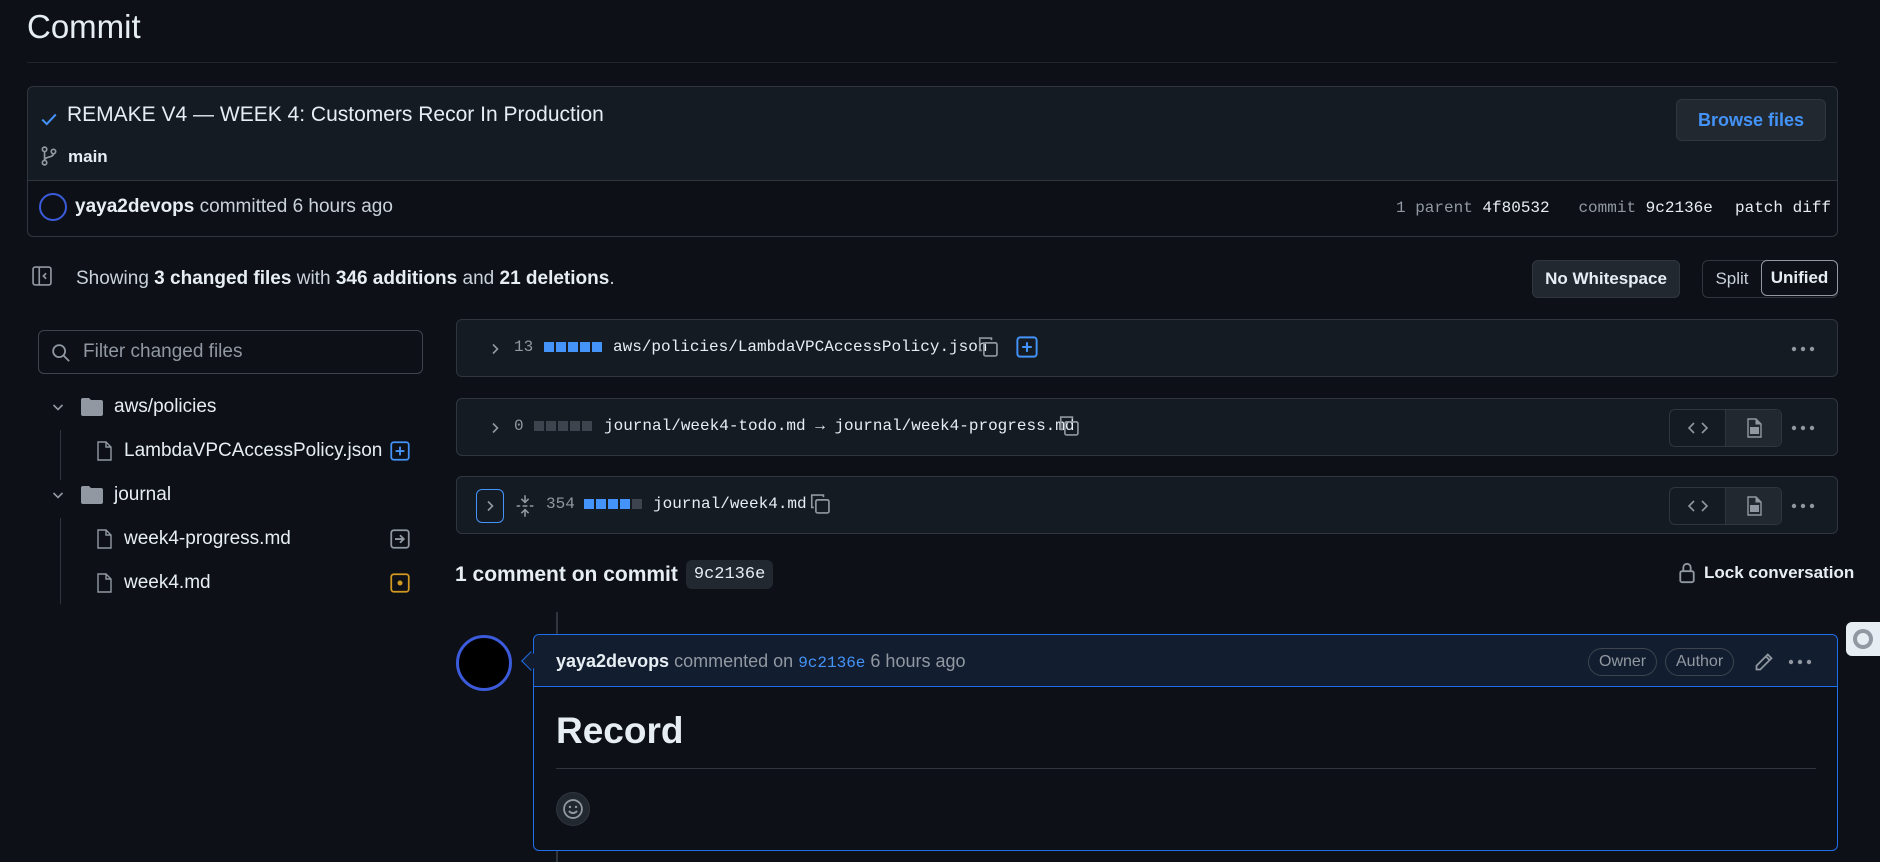 The image size is (1880, 862). Describe the element at coordinates (248, 352) in the screenshot. I see `filter-changed-files-input` at that location.